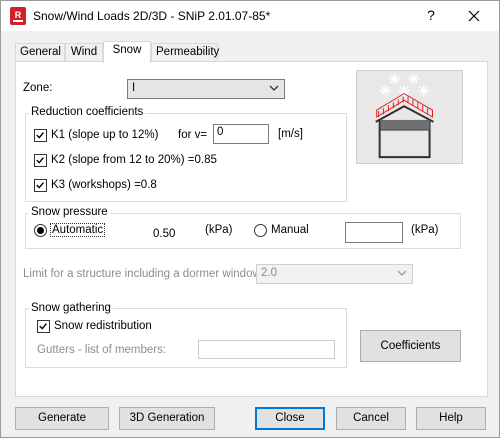 Image resolution: width=500 pixels, height=438 pixels. I want to click on snow-pressure-value: 0.50, so click(164, 234).